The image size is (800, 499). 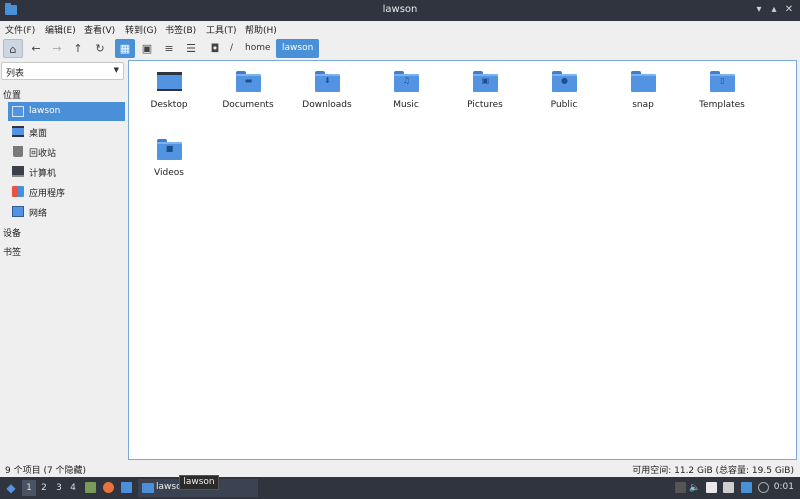 What do you see at coordinates (36, 48) in the screenshot?
I see `back-arrow-icon: ←` at bounding box center [36, 48].